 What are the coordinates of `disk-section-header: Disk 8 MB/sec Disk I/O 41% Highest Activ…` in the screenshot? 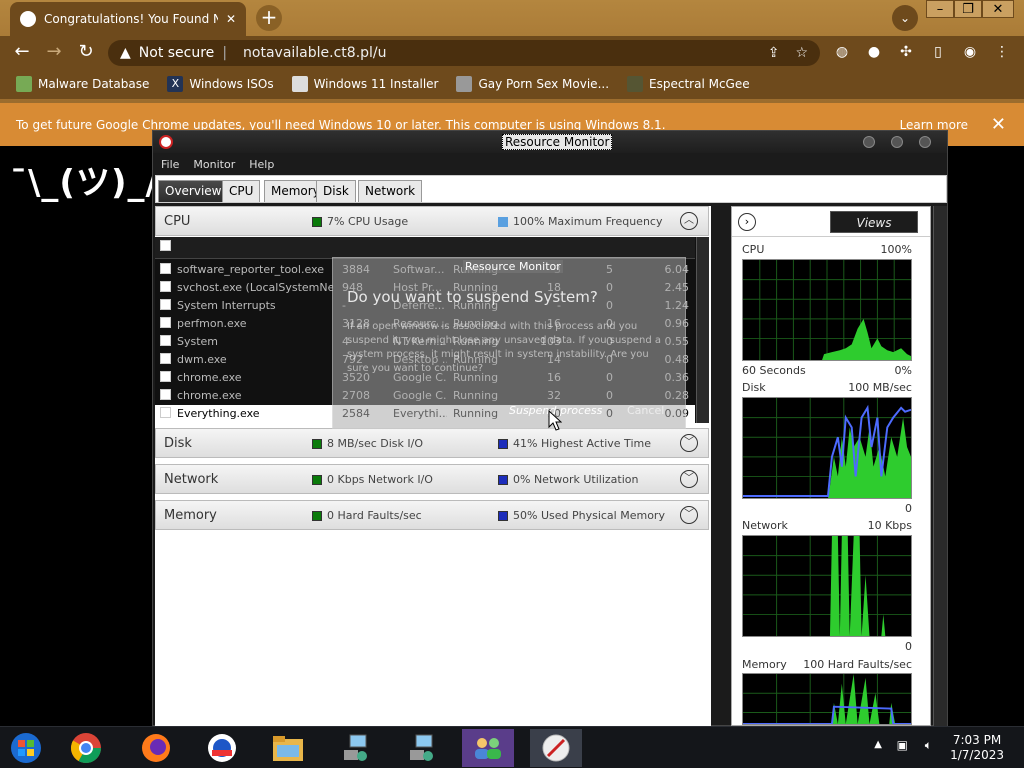 It's located at (432, 443).